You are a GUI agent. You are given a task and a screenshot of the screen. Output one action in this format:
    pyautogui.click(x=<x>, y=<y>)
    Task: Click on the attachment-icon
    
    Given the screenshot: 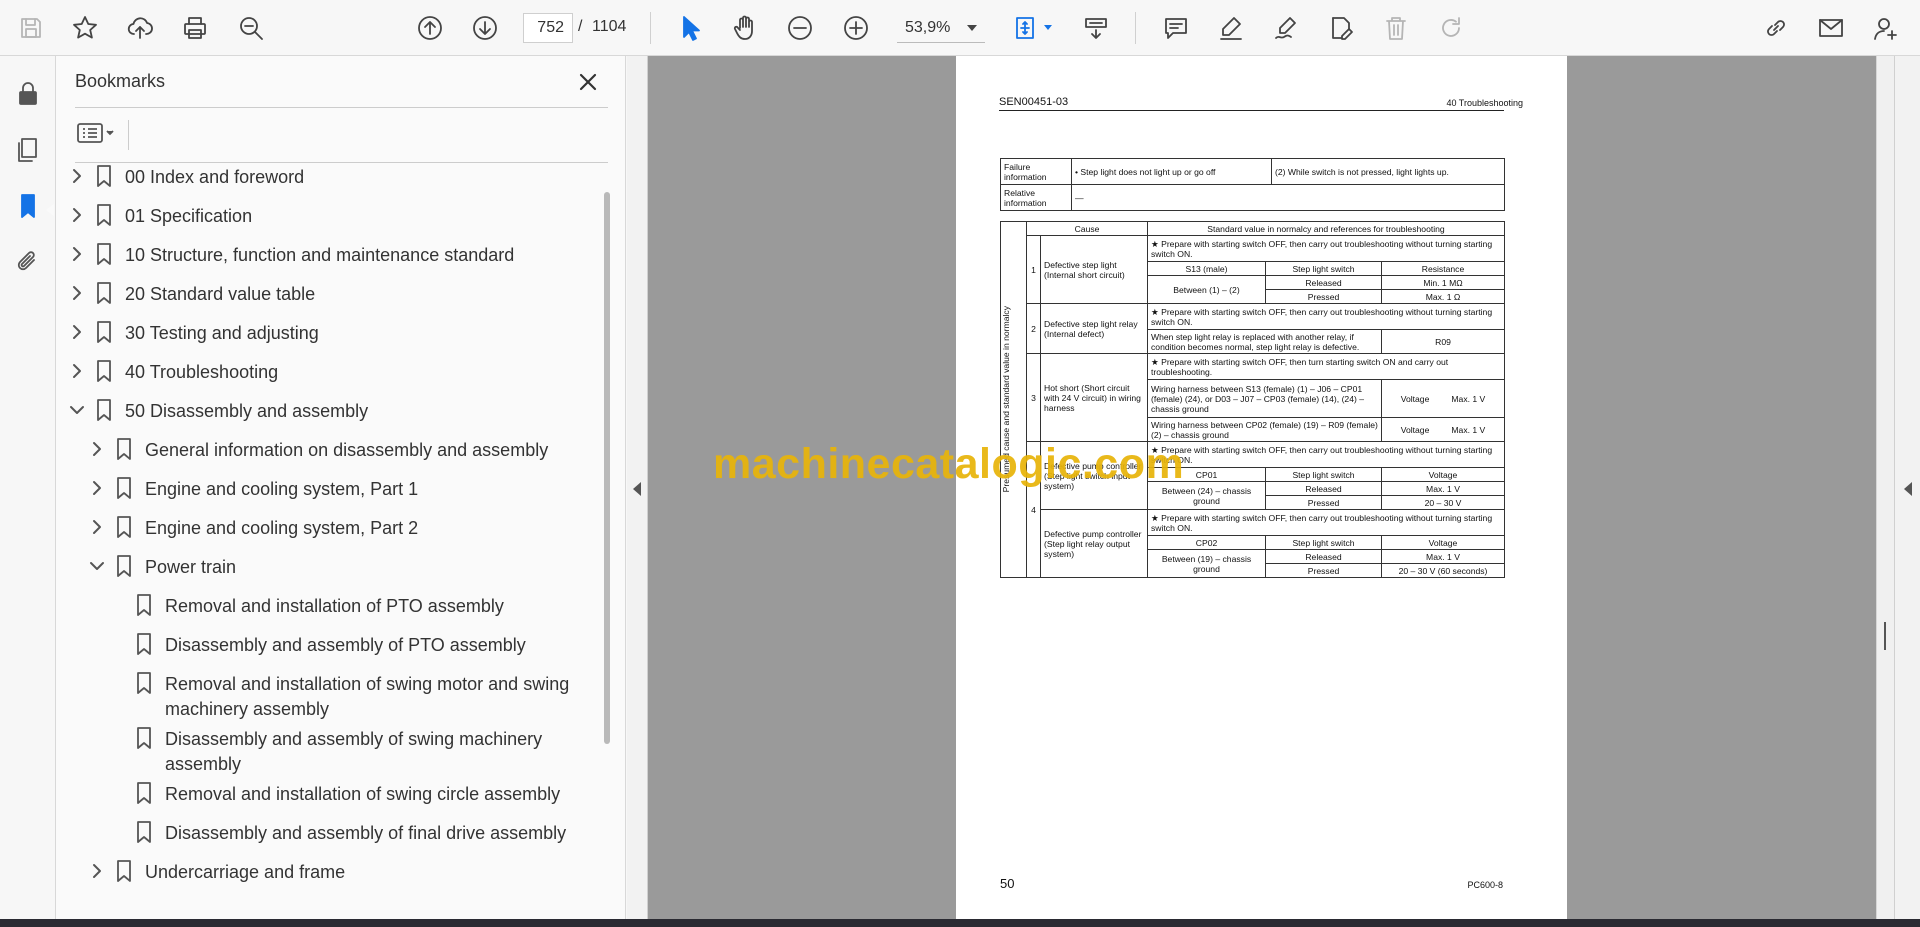 What is the action you would take?
    pyautogui.click(x=28, y=262)
    